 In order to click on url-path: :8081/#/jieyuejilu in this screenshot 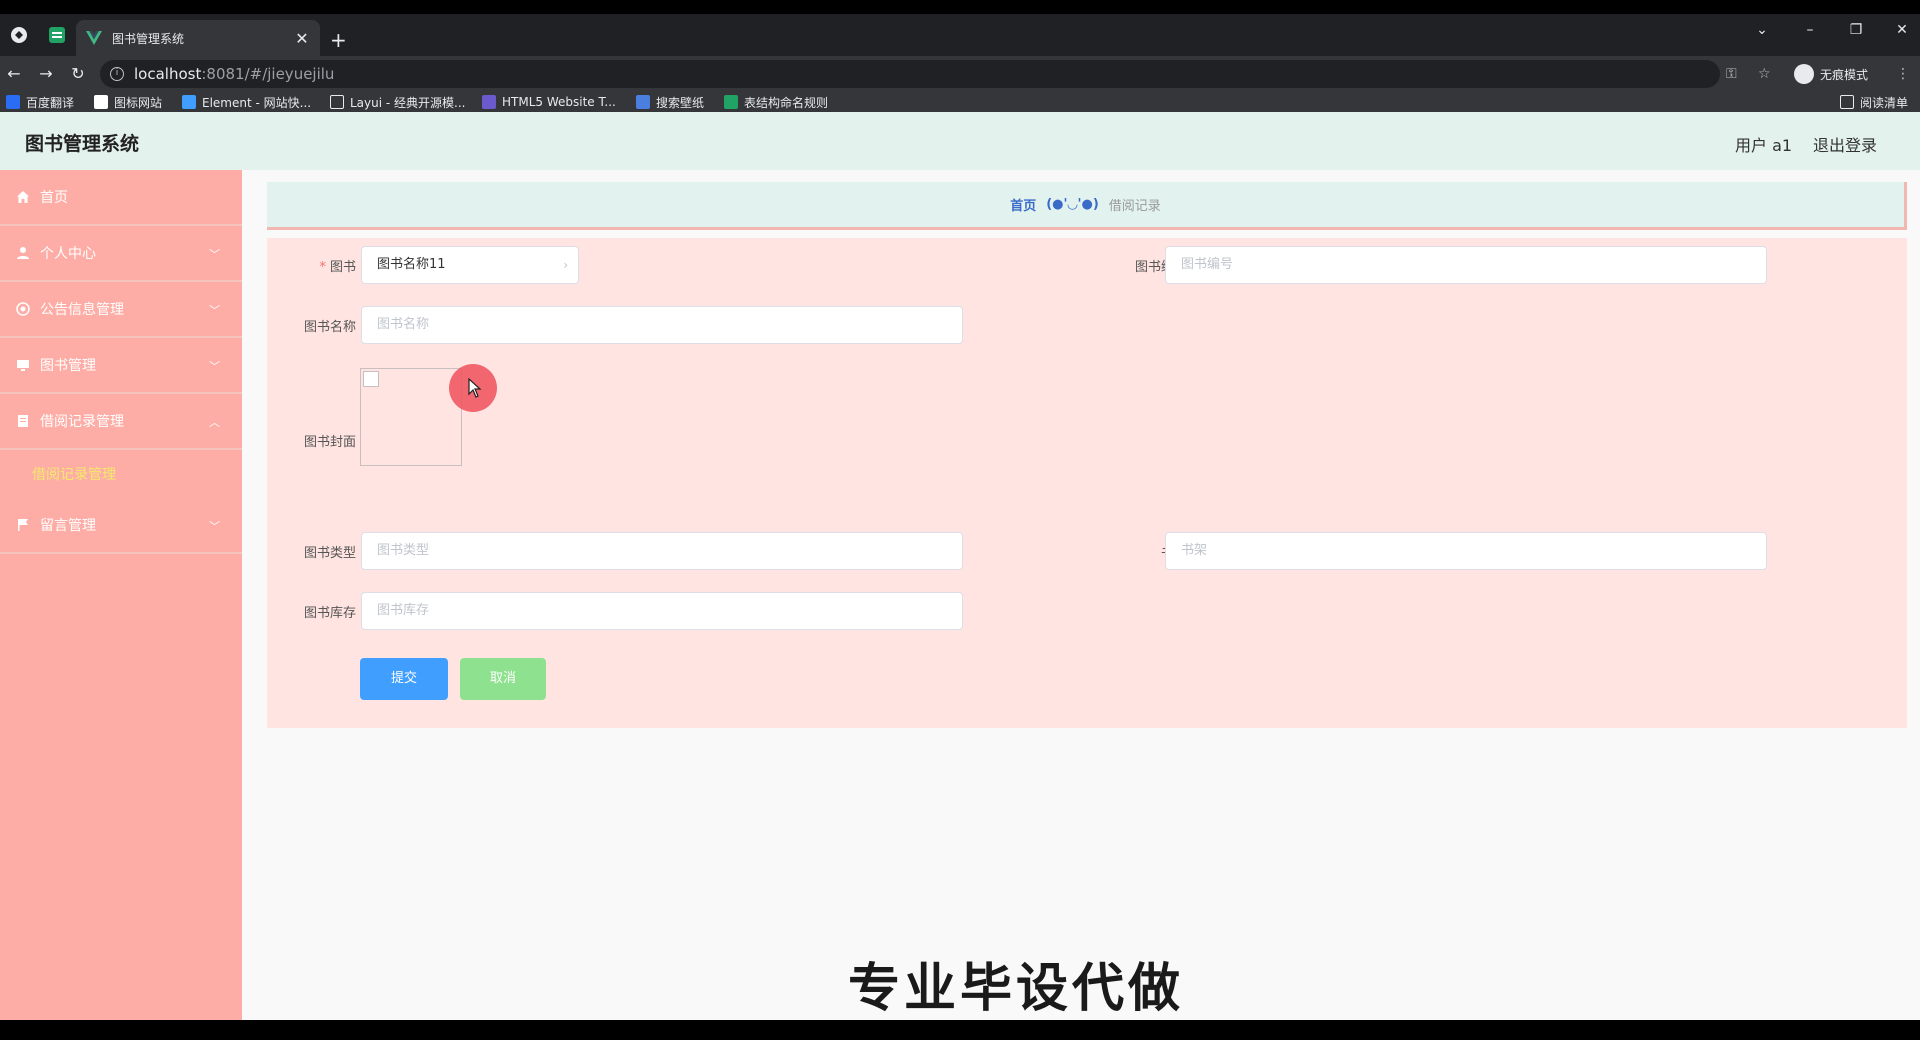, I will do `click(268, 74)`.